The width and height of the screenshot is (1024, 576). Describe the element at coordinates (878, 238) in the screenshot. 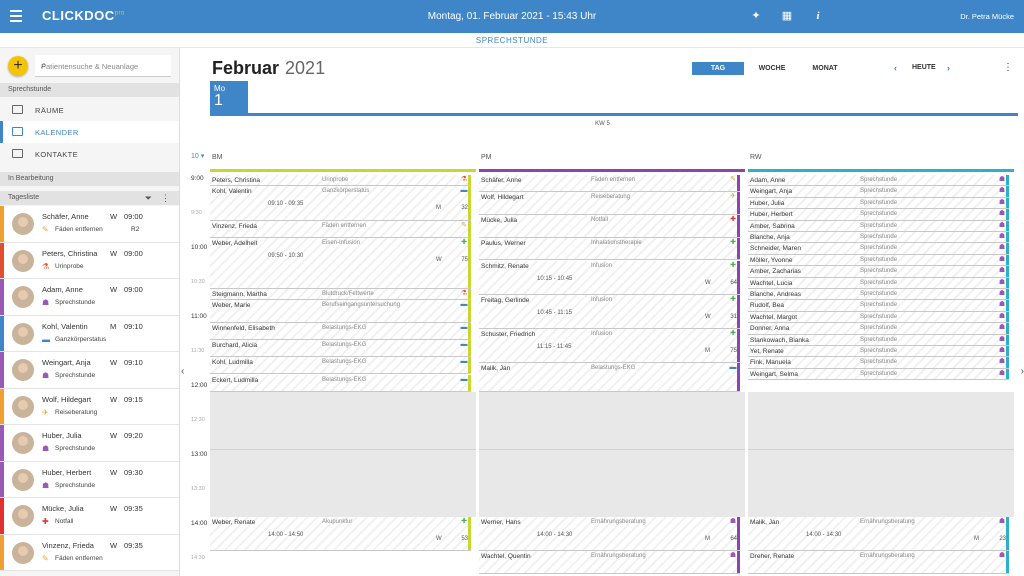

I see `appointment: Blanche, Anja Sprechstunde ☗` at that location.